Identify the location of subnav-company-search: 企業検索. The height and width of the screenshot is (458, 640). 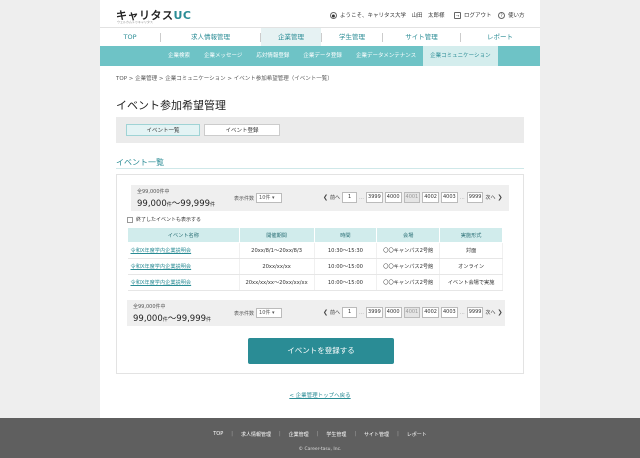
(148, 56).